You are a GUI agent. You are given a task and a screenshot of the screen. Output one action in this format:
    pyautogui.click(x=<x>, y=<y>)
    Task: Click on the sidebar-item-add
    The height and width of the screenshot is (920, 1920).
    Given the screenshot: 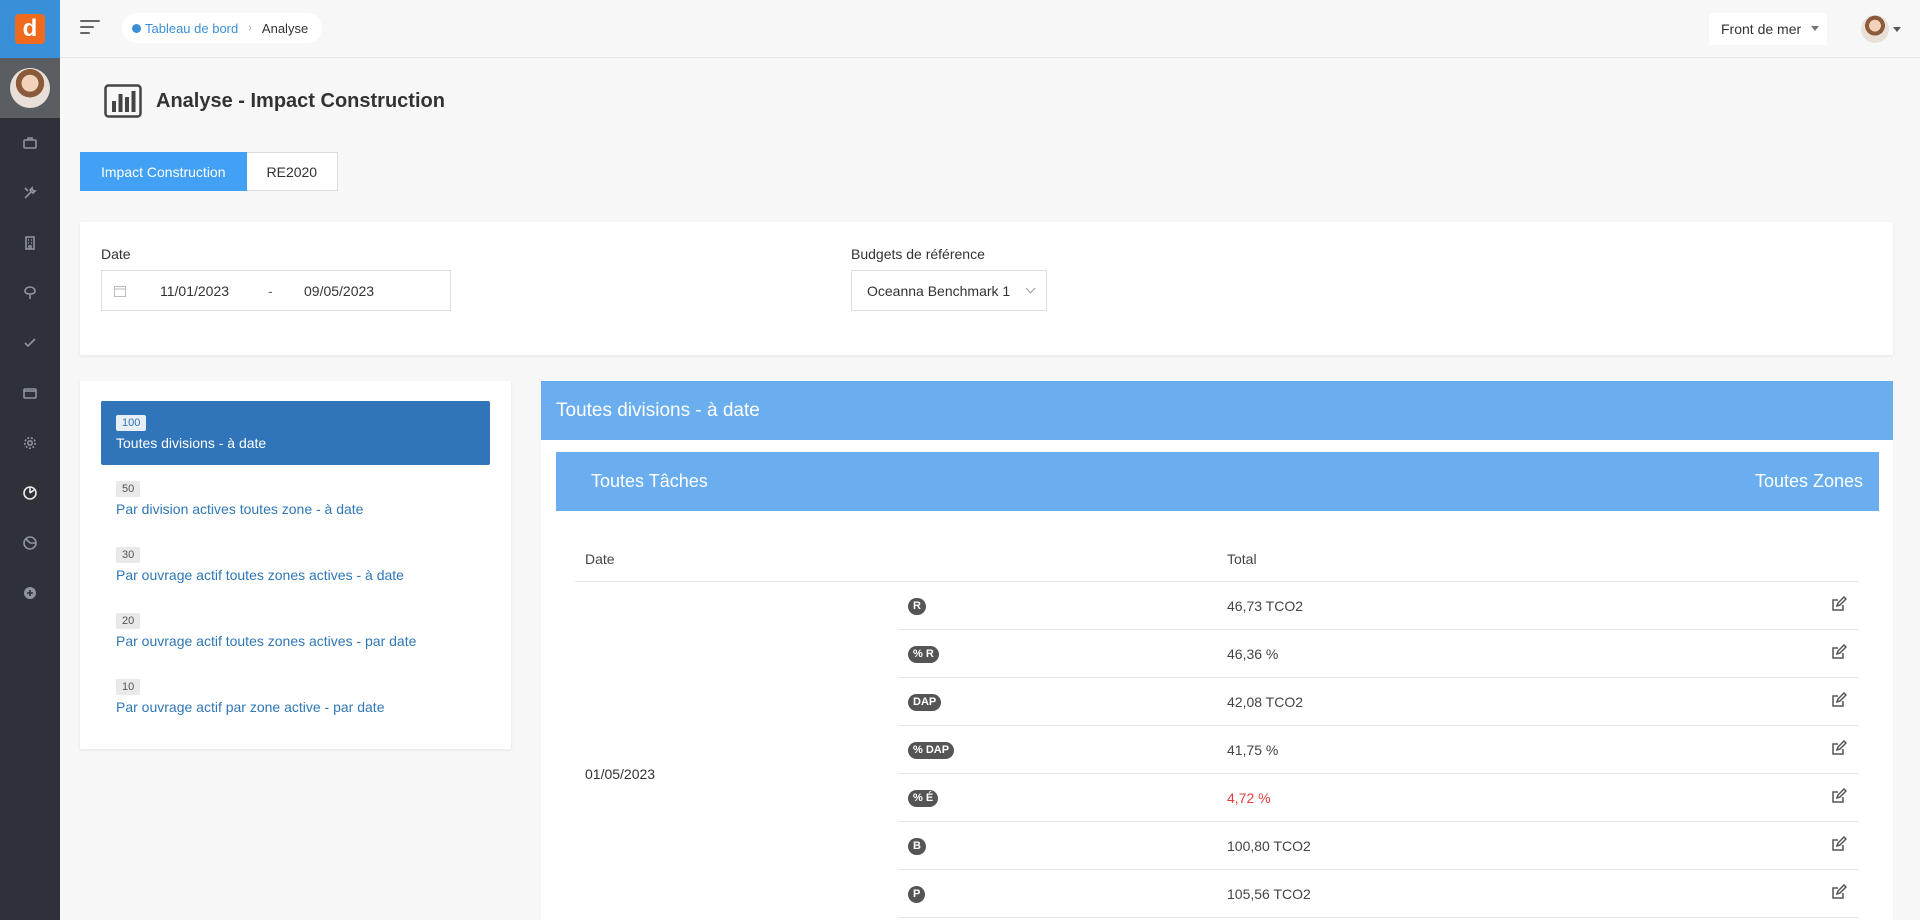 What is the action you would take?
    pyautogui.click(x=30, y=593)
    